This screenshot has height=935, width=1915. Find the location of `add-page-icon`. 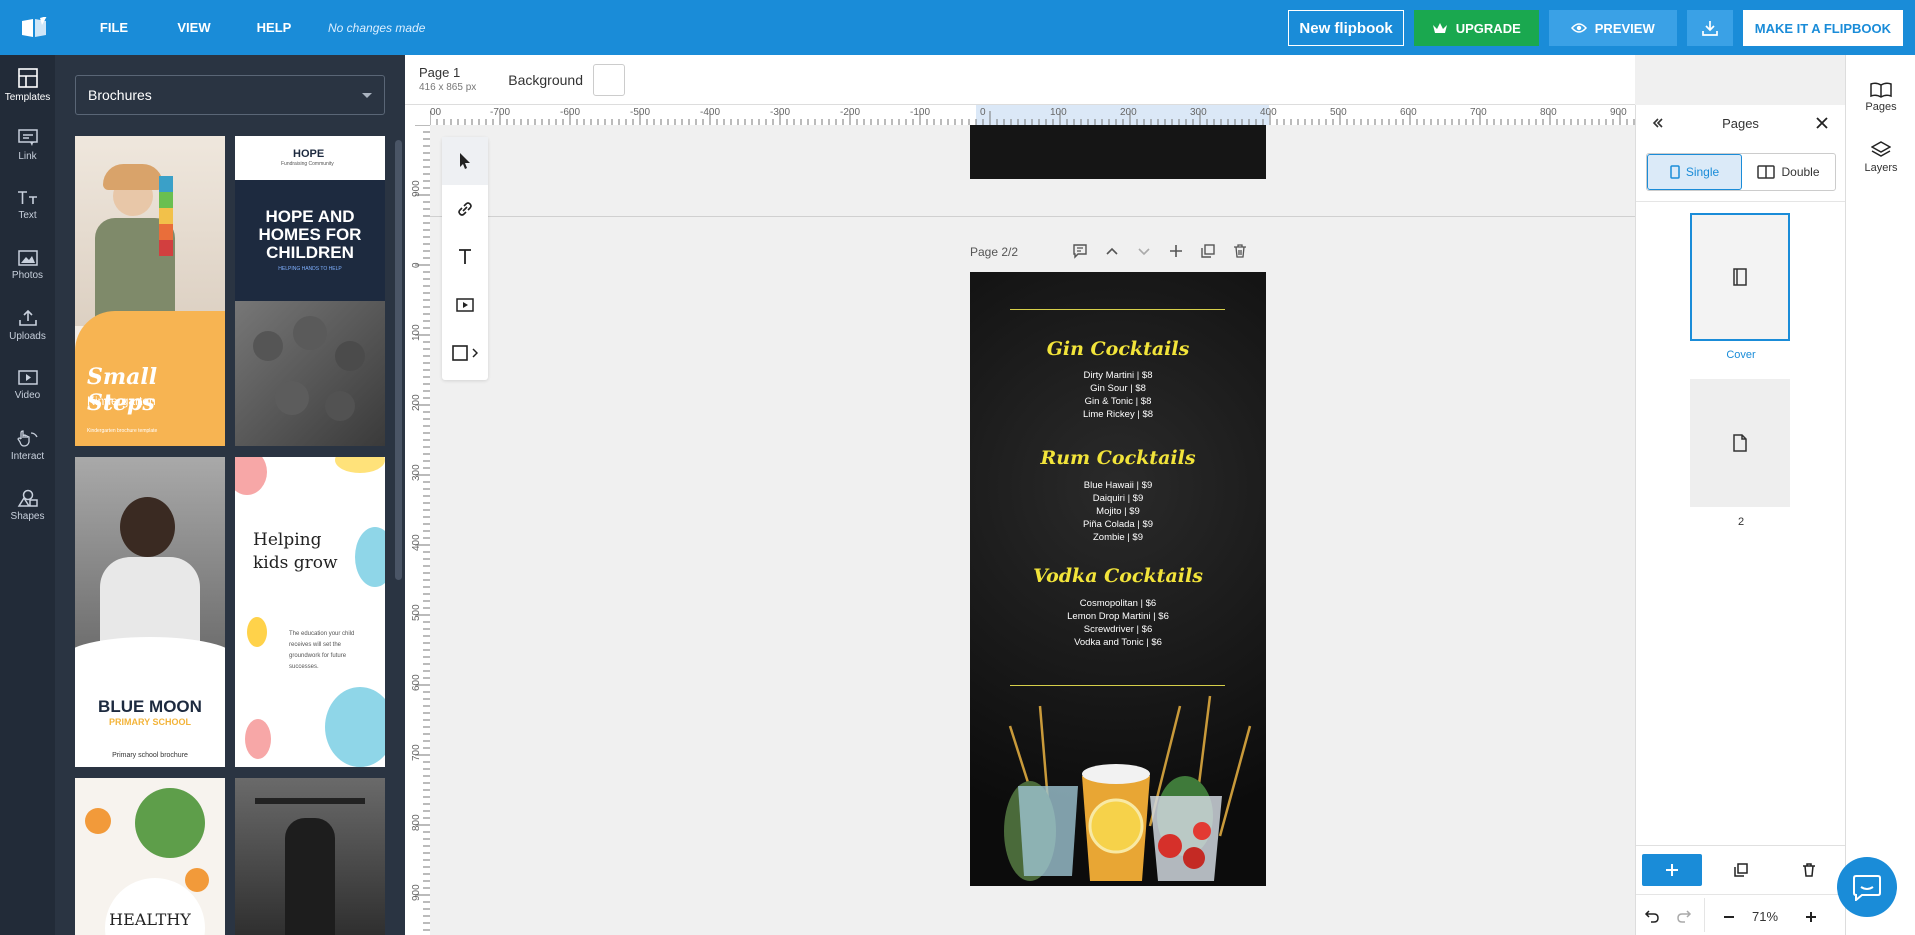

add-page-icon is located at coordinates (1176, 251).